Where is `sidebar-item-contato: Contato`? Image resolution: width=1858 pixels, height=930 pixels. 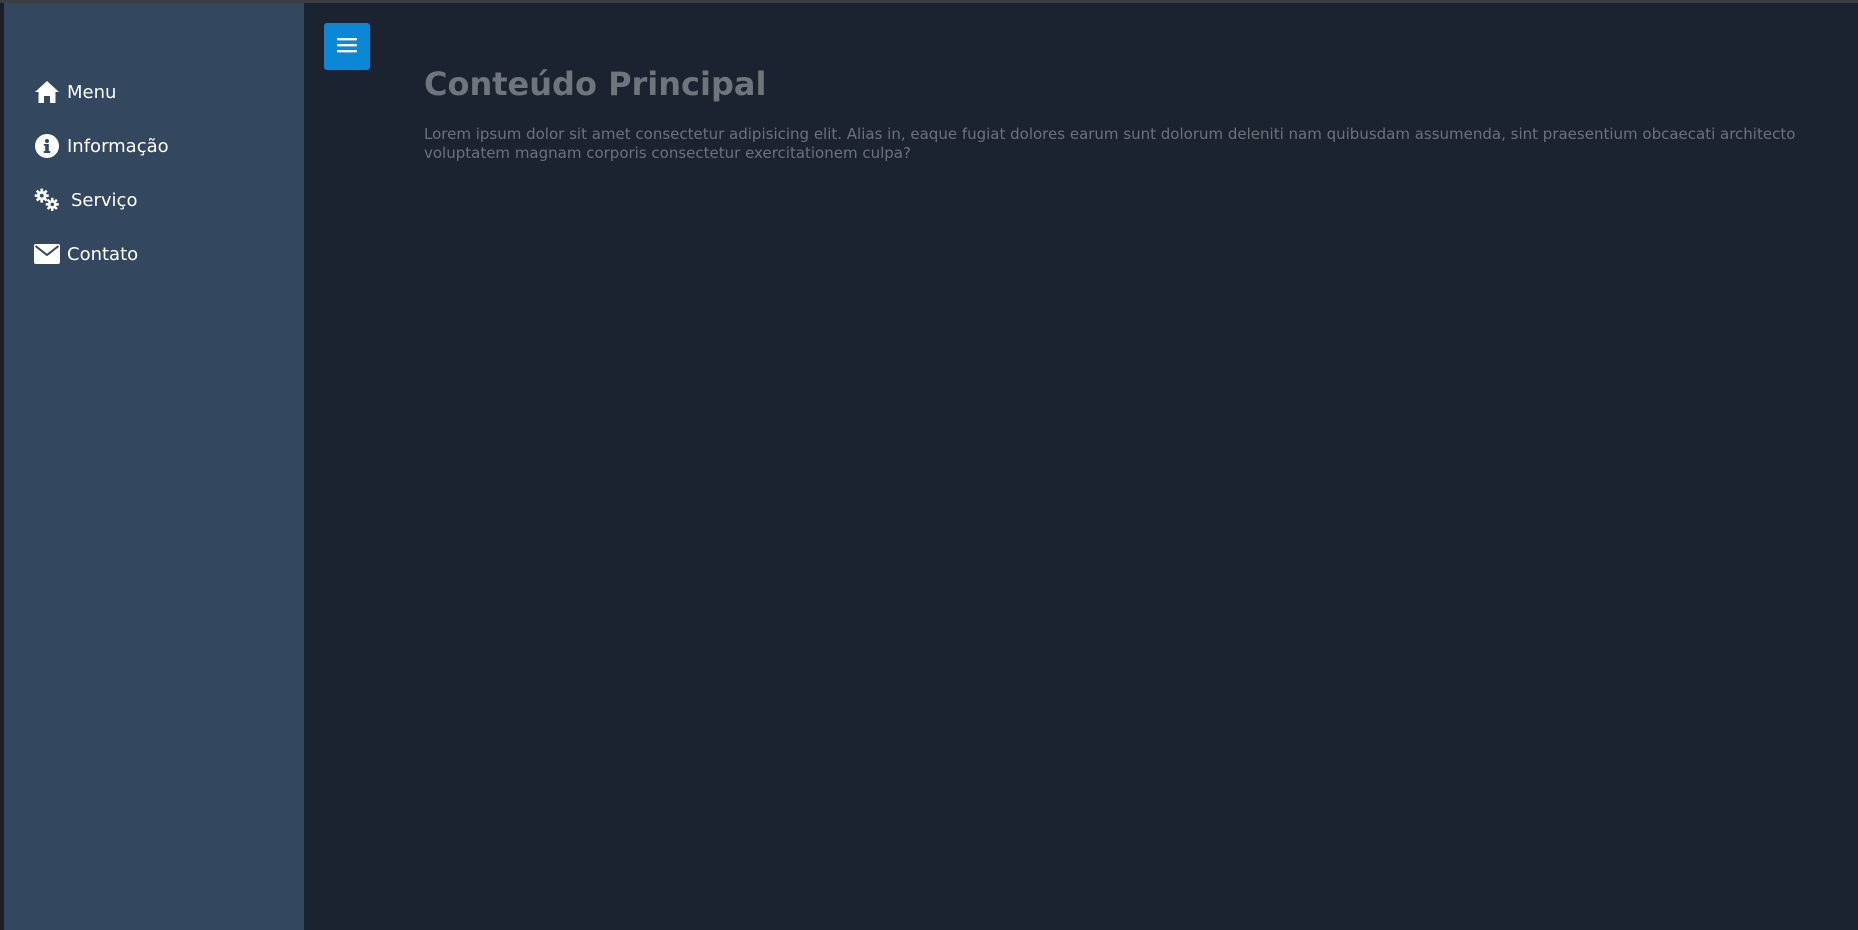 sidebar-item-contato: Contato is located at coordinates (85, 254).